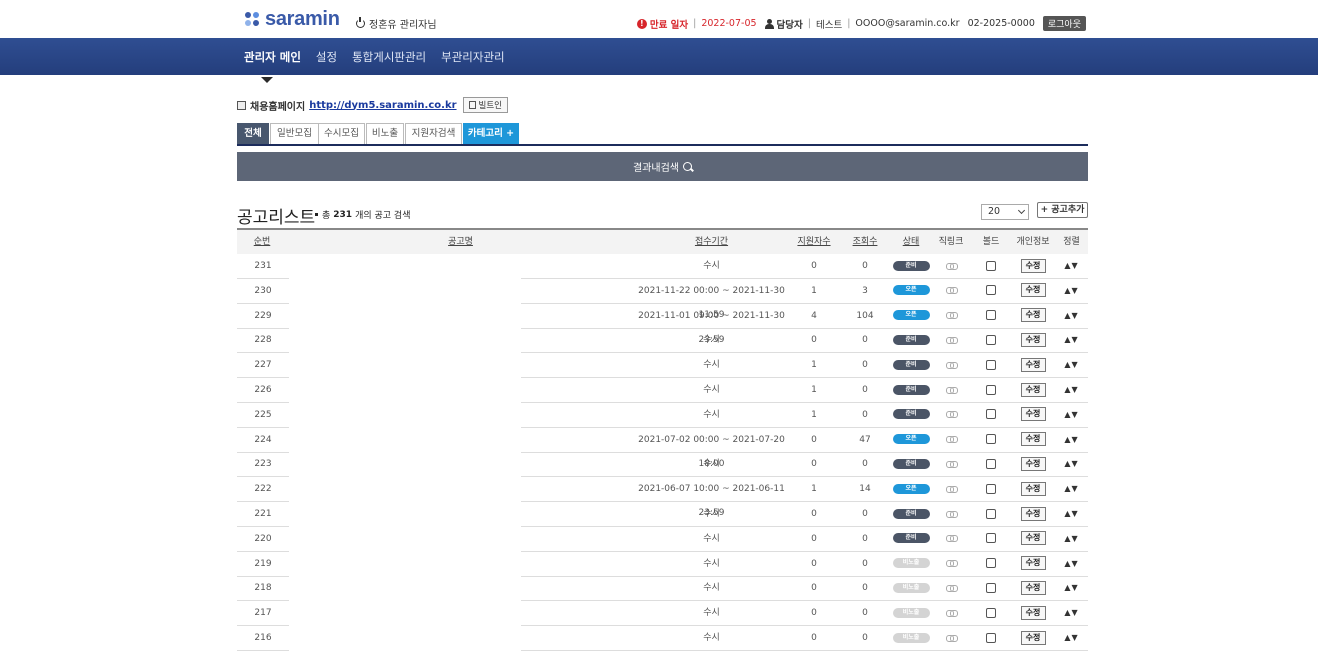  What do you see at coordinates (485, 105) in the screenshot?
I see `builtin-button: 빌트인` at bounding box center [485, 105].